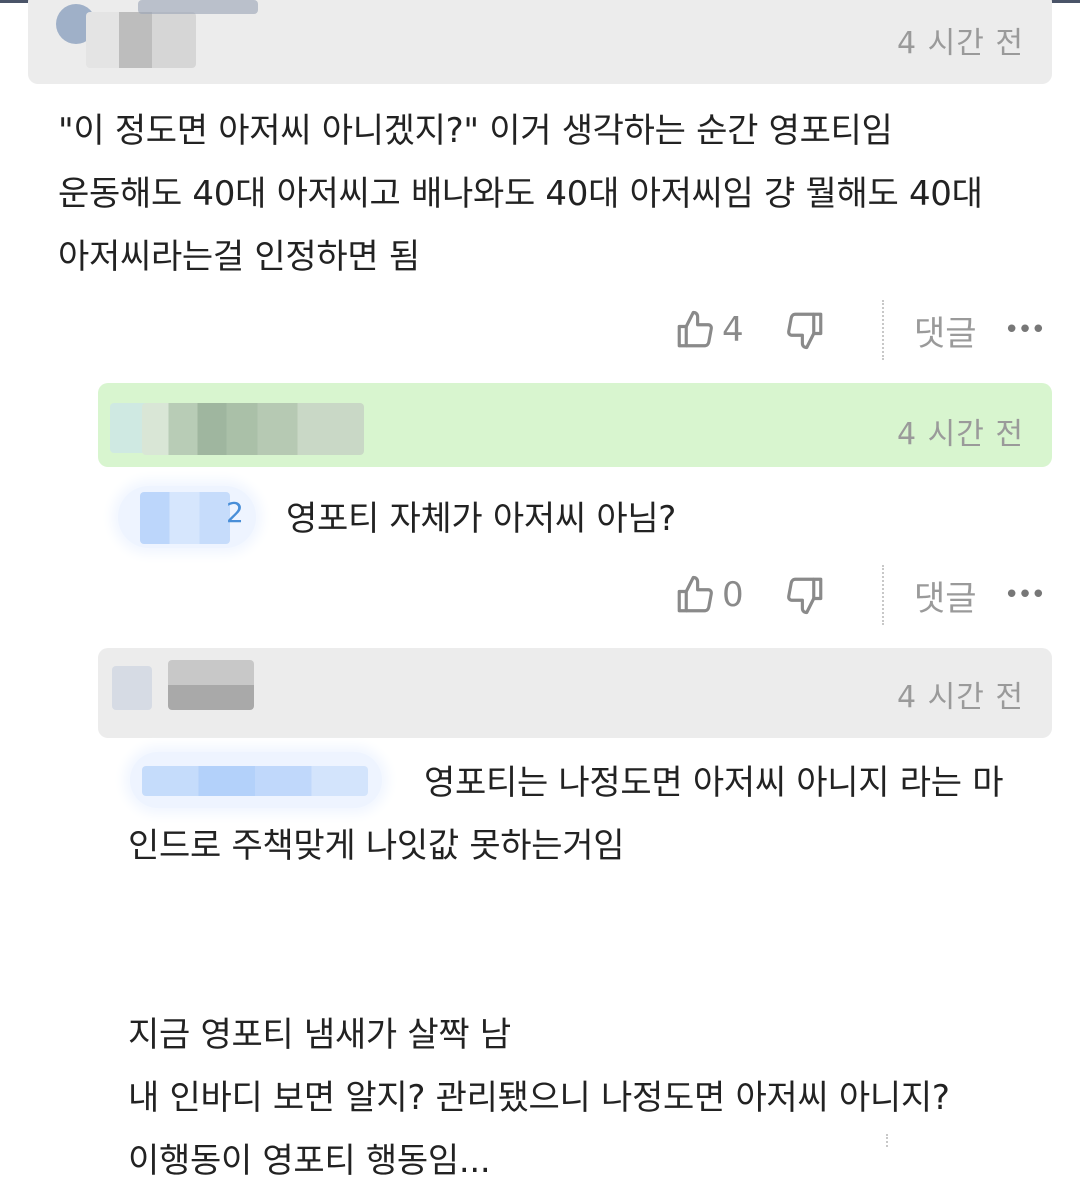 The height and width of the screenshot is (1193, 1080). I want to click on action-divider-partial, so click(887, 1140).